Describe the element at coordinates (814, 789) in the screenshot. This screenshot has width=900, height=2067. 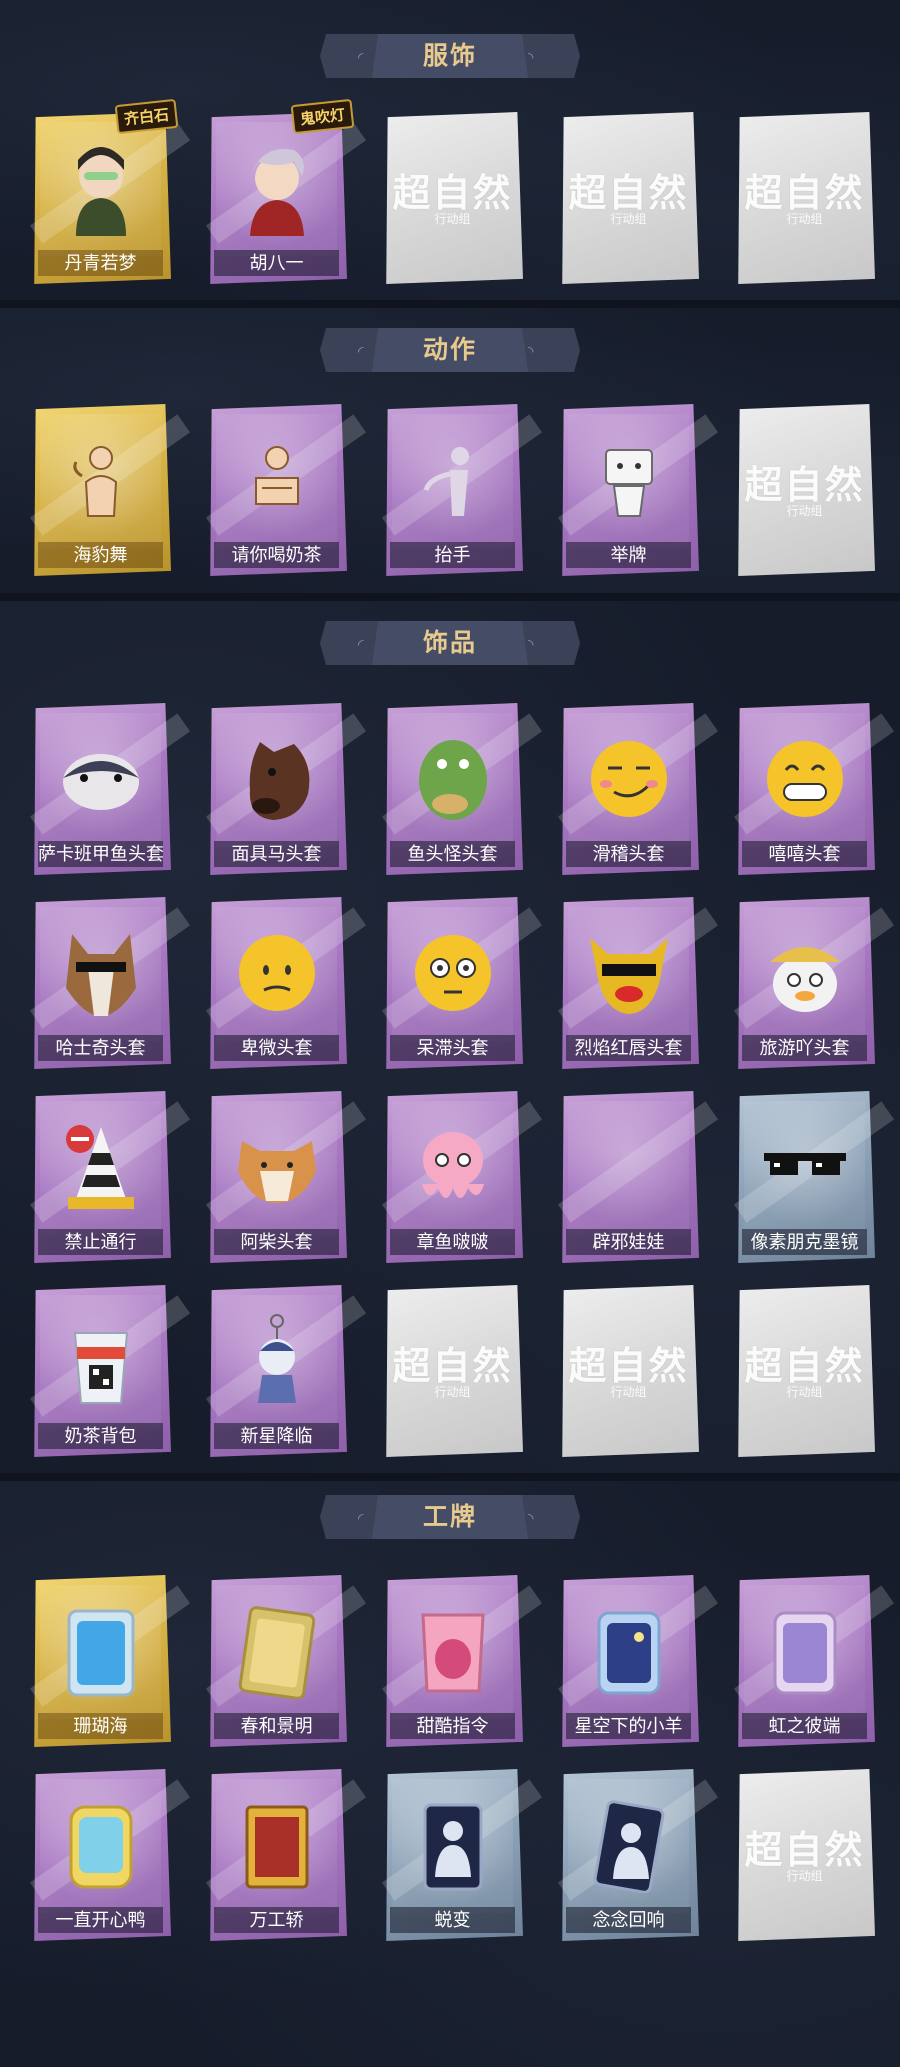
I see `item-card: 嘻嘻头套` at that location.